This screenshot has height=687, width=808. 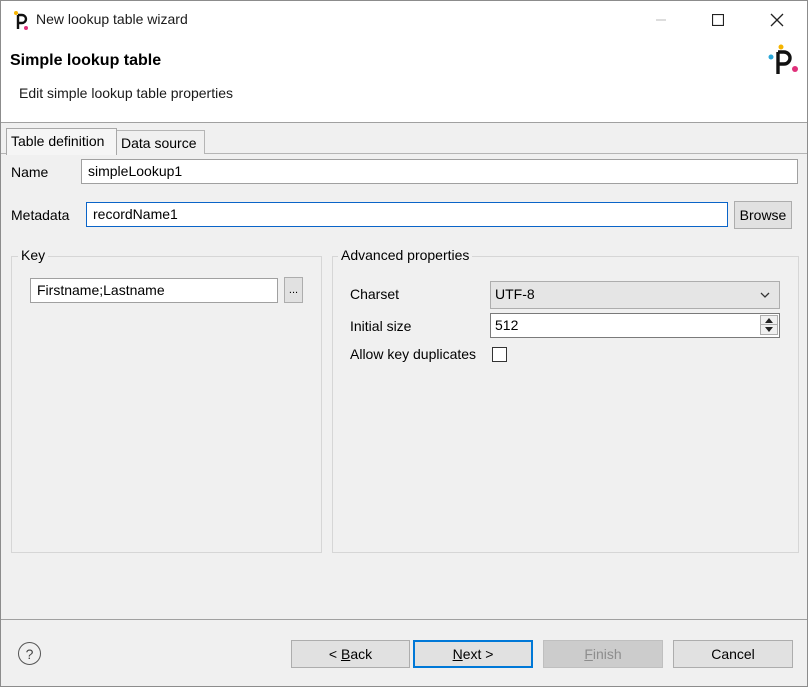 What do you see at coordinates (30, 172) in the screenshot?
I see `name-label: Name` at bounding box center [30, 172].